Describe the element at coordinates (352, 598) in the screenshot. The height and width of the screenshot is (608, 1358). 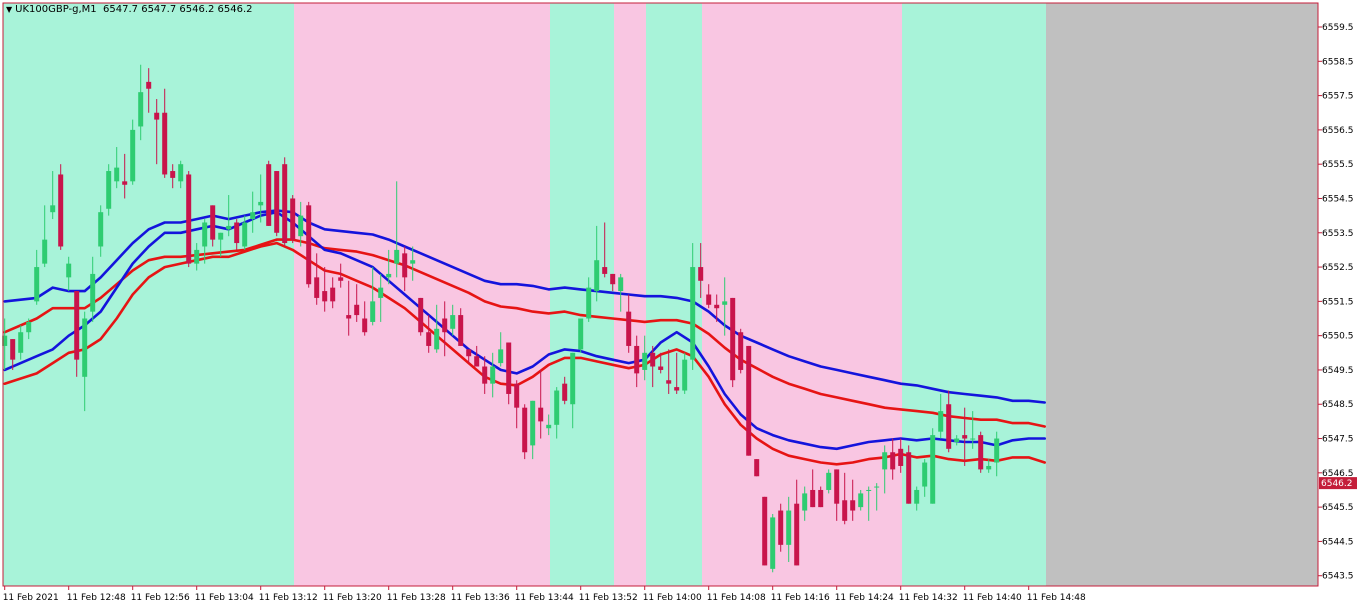
I see `x-tick-label: 11 Feb 13:20` at that location.